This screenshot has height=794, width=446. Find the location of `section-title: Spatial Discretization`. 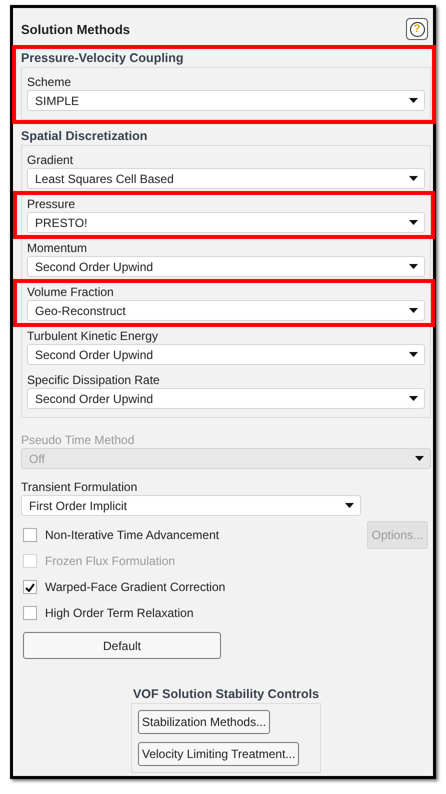

section-title: Spatial Discretization is located at coordinates (84, 136).